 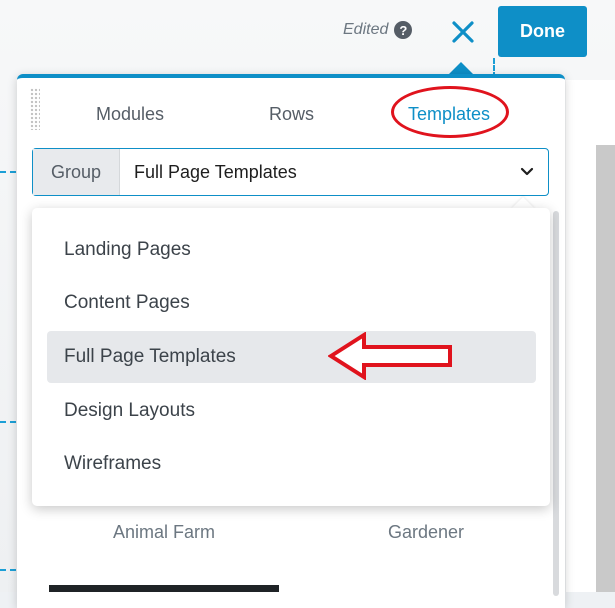 I want to click on page-scrollbar, so click(x=605, y=368).